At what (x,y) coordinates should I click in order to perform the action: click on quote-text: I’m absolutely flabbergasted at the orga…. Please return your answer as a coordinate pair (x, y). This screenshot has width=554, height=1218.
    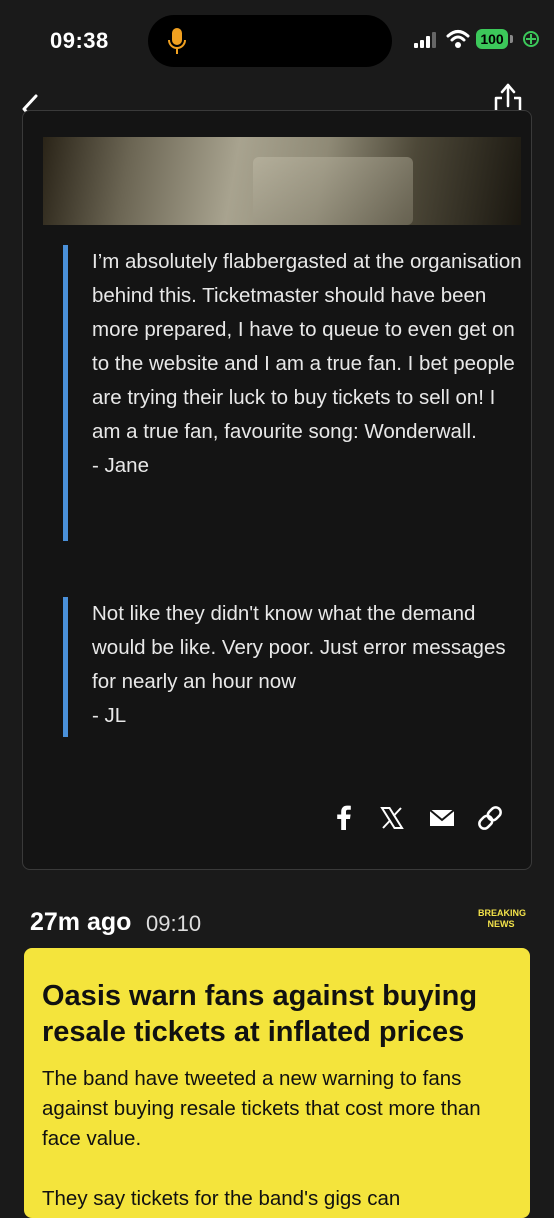
    Looking at the image, I should click on (307, 346).